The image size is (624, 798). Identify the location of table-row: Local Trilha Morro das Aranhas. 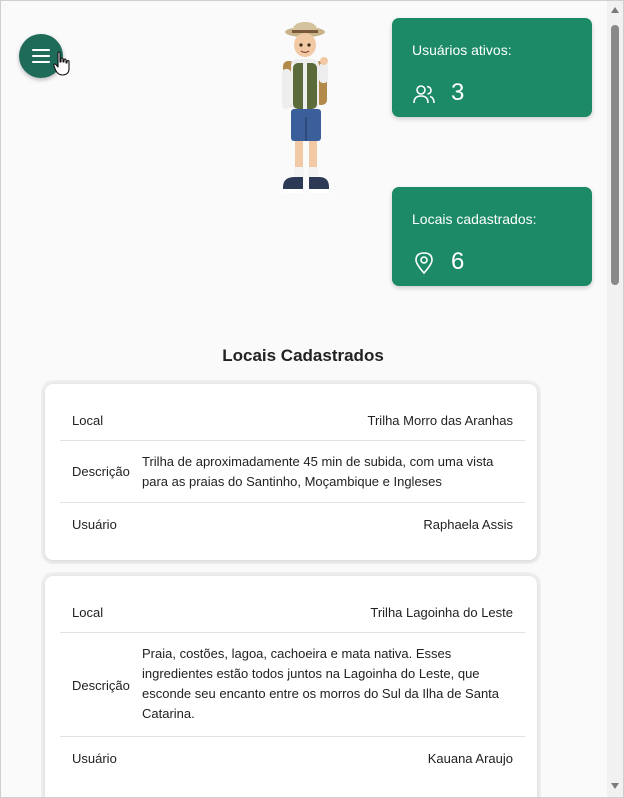
(292, 420).